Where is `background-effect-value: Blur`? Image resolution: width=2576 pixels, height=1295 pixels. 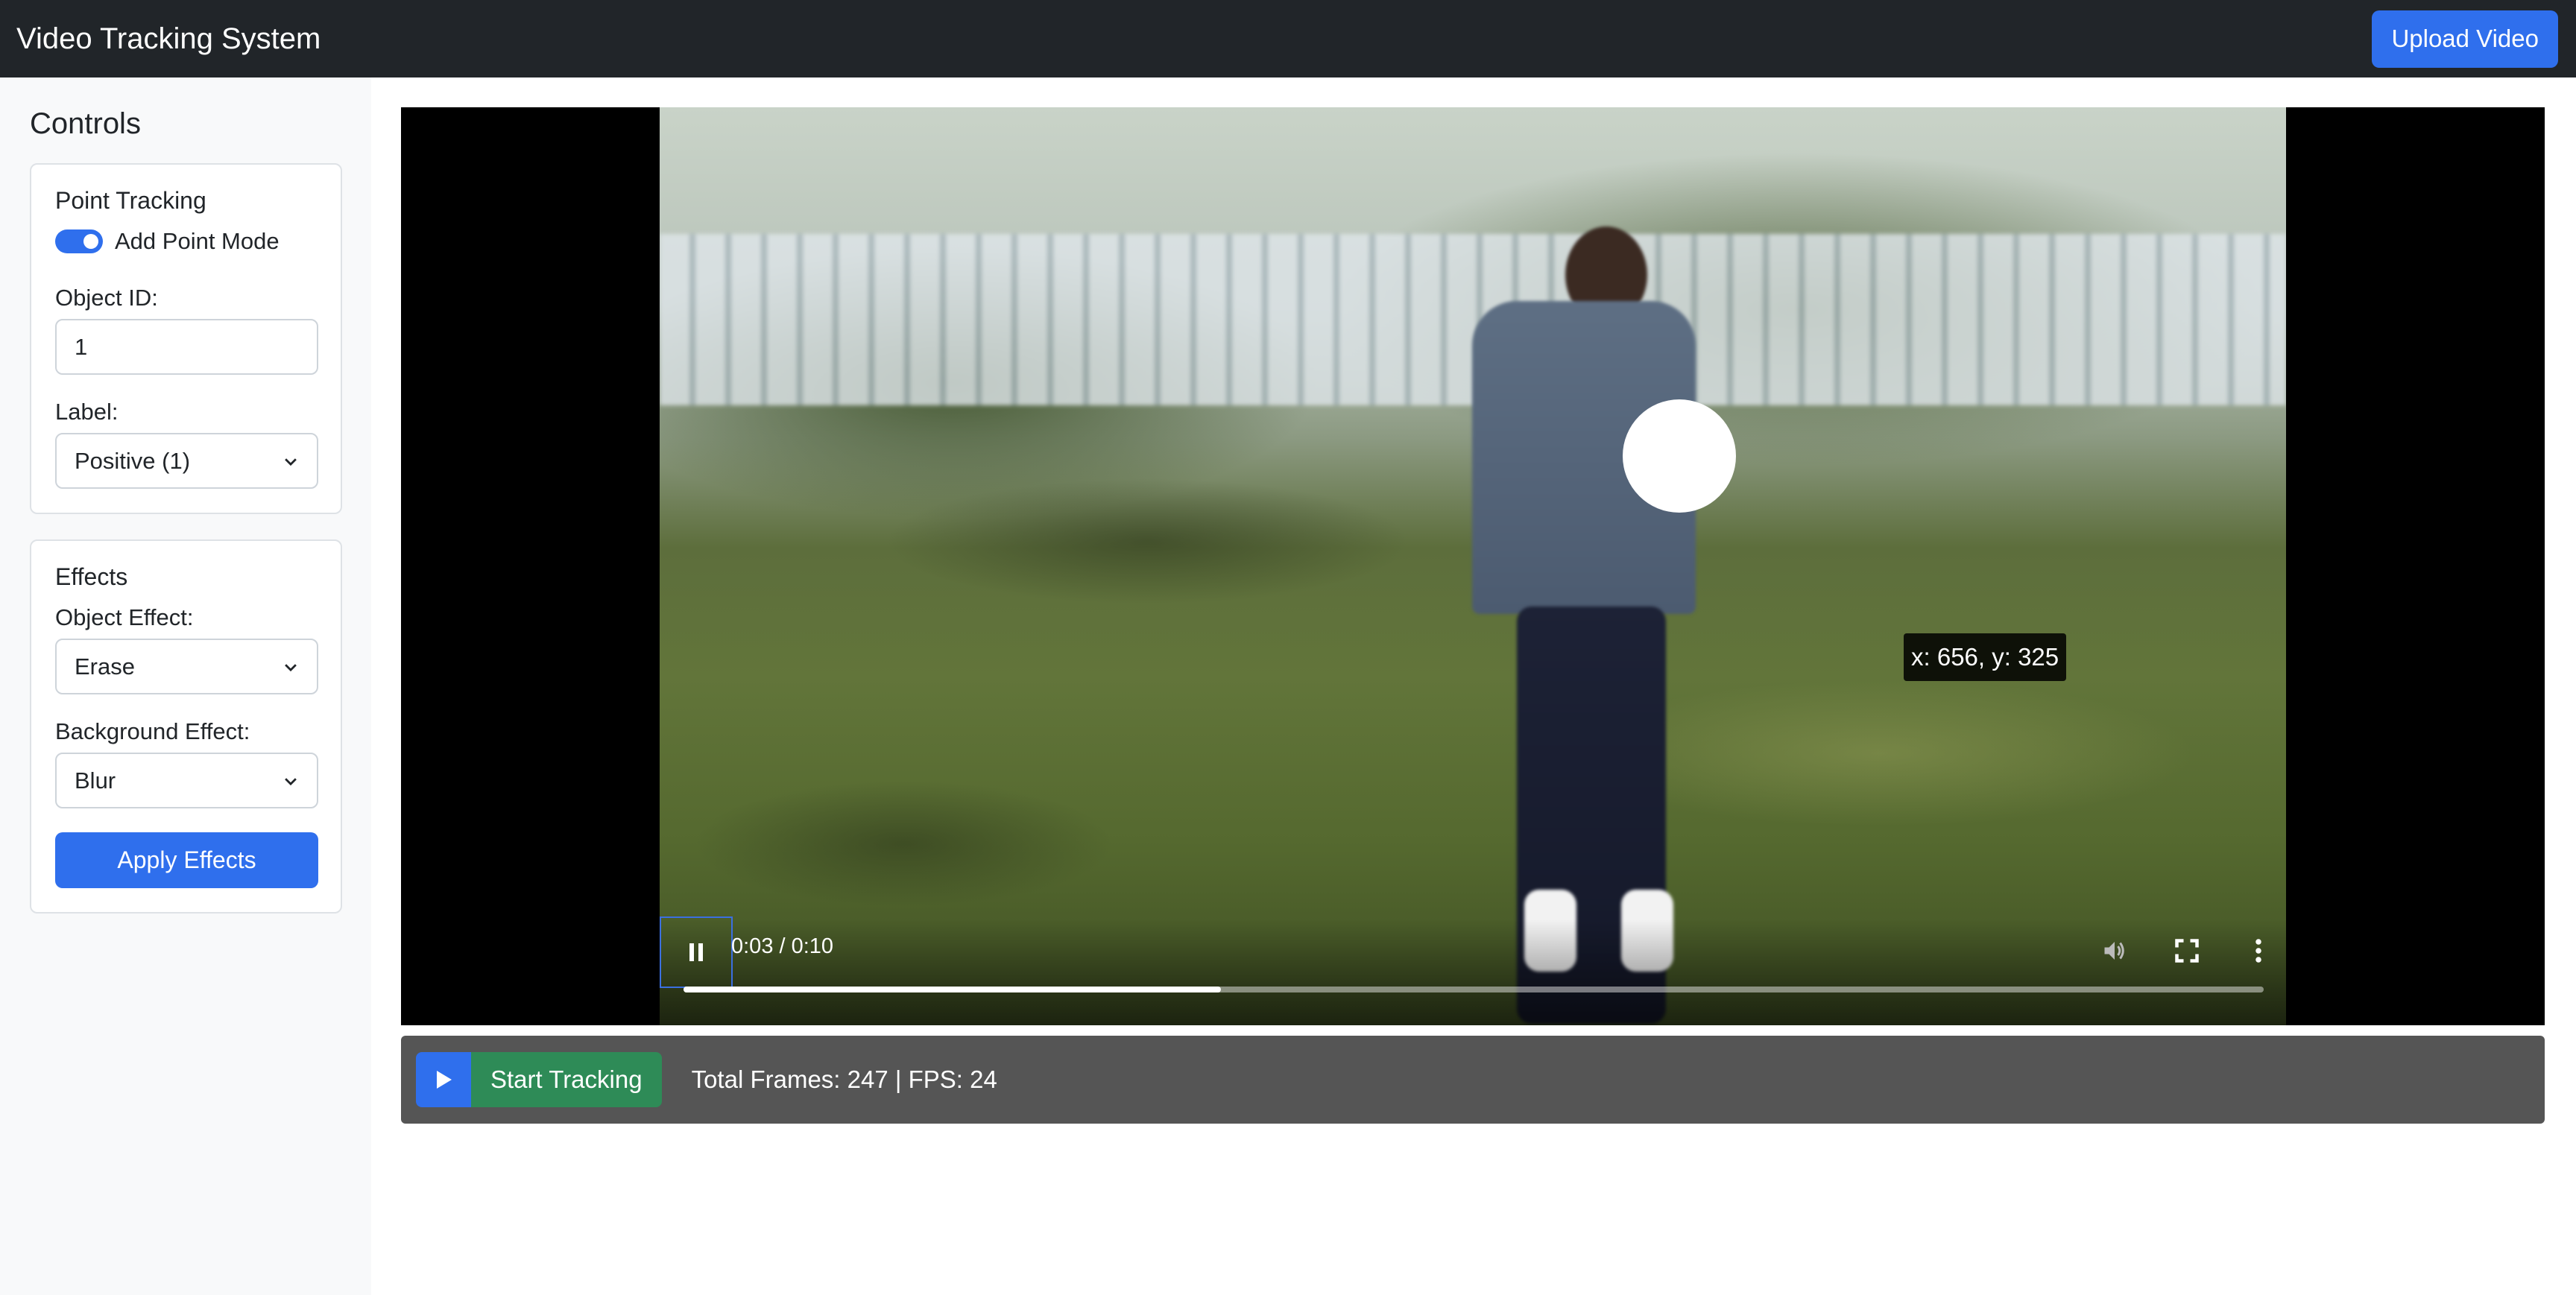
background-effect-value: Blur is located at coordinates (95, 780).